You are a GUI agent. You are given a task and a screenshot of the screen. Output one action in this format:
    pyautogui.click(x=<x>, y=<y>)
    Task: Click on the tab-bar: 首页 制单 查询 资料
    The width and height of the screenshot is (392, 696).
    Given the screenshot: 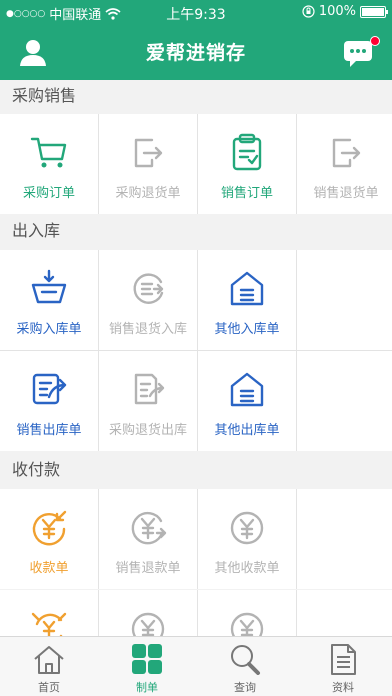 What is the action you would take?
    pyautogui.click(x=196, y=666)
    